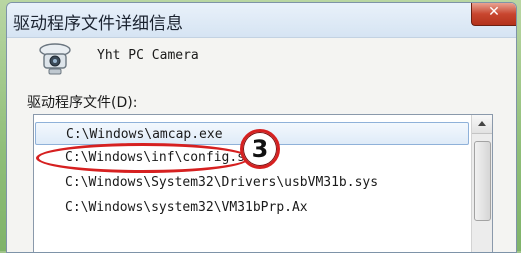  What do you see at coordinates (143, 158) in the screenshot?
I see `highlight-ellipse` at bounding box center [143, 158].